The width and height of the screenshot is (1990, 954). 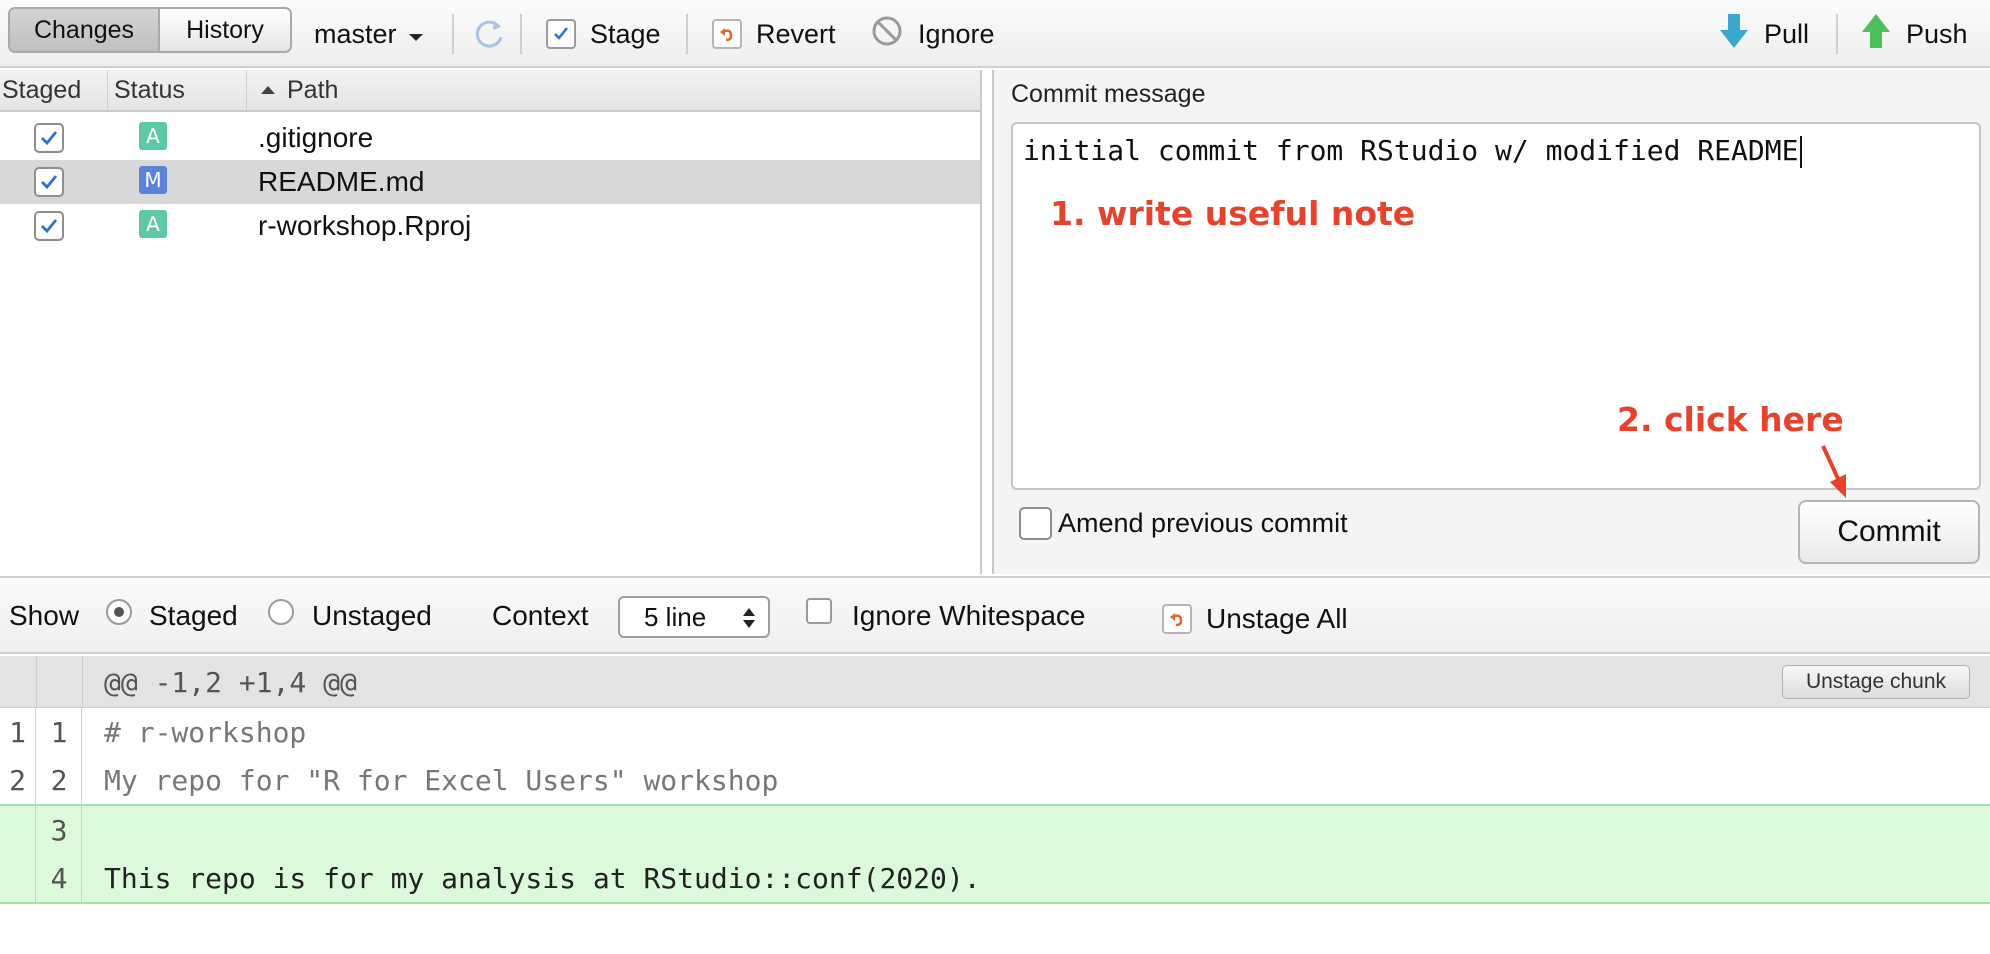 What do you see at coordinates (995, 830) in the screenshot?
I see `diff-line-added: 3` at bounding box center [995, 830].